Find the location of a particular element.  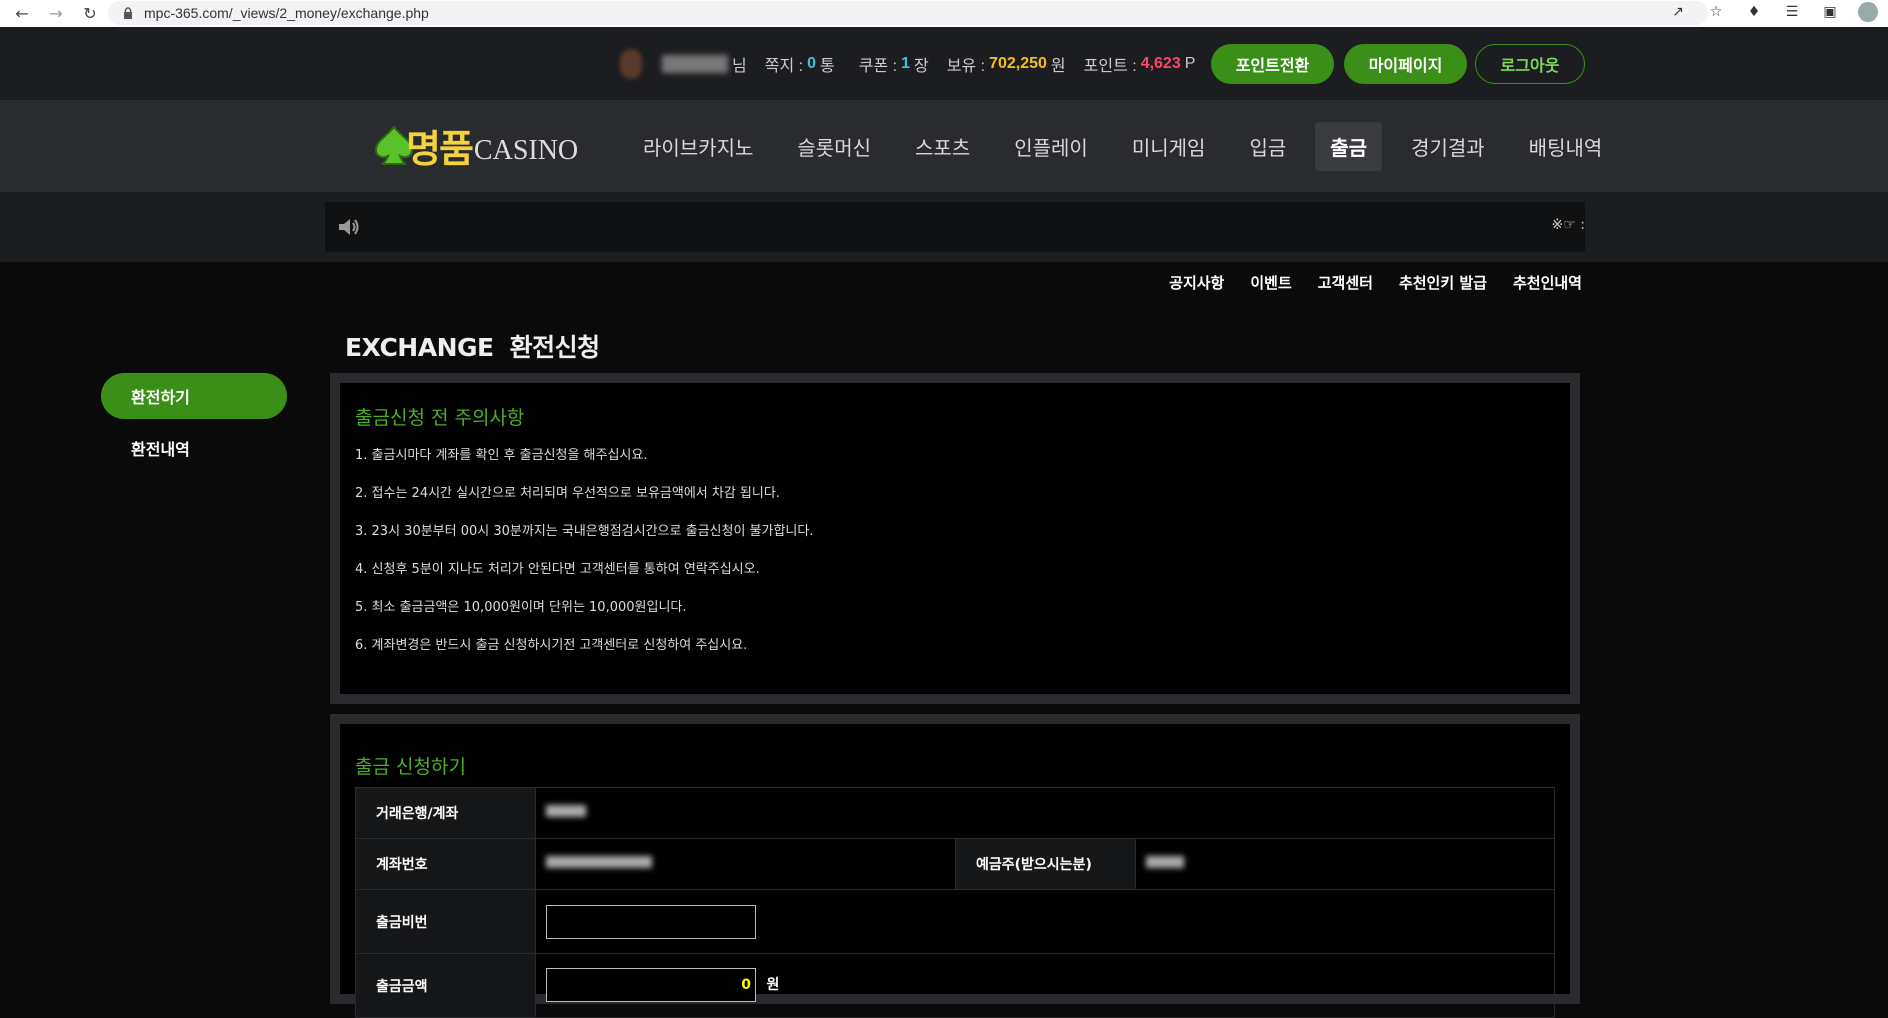

nav-item-2: 스포츠 is located at coordinates (942, 146).